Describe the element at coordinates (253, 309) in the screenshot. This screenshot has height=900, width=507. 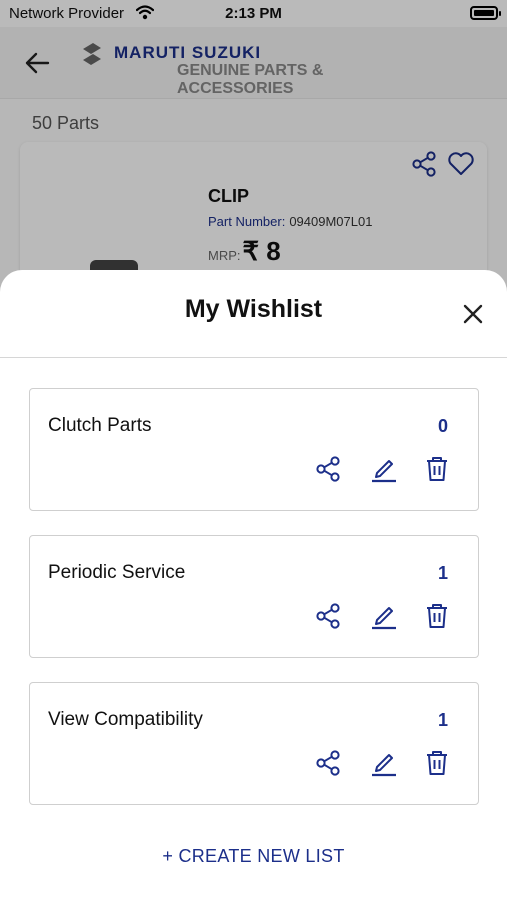
I see `sheet-title: My Wishlist` at that location.